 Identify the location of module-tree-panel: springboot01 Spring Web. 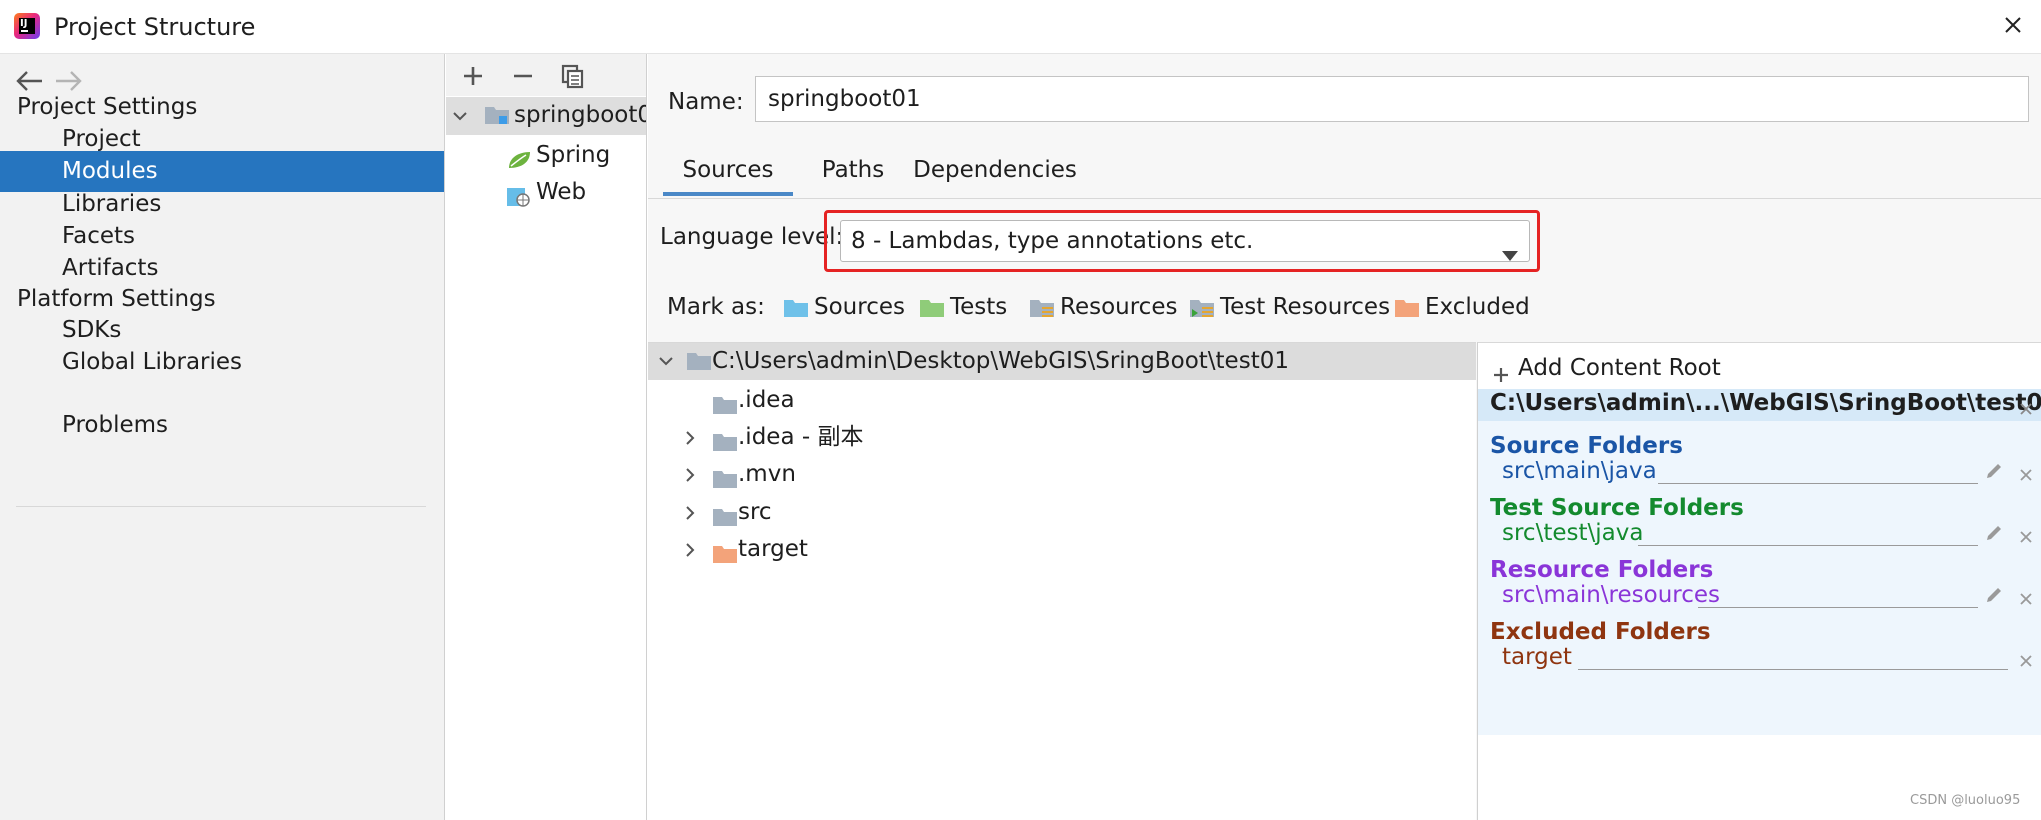
(546, 437).